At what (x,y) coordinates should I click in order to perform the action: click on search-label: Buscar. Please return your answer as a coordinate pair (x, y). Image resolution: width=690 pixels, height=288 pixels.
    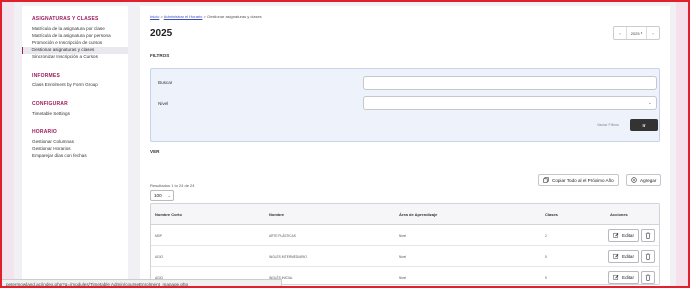
    Looking at the image, I should click on (165, 82).